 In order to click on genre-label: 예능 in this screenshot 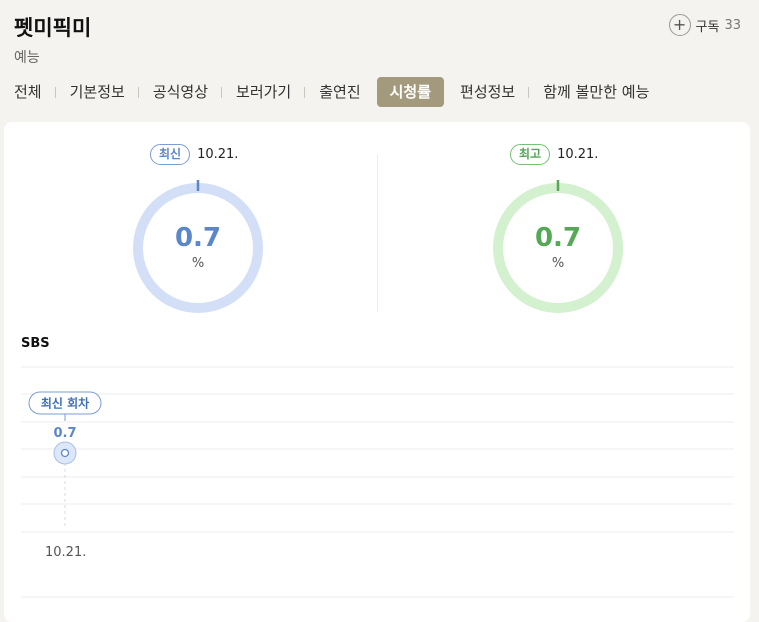, I will do `click(27, 58)`.